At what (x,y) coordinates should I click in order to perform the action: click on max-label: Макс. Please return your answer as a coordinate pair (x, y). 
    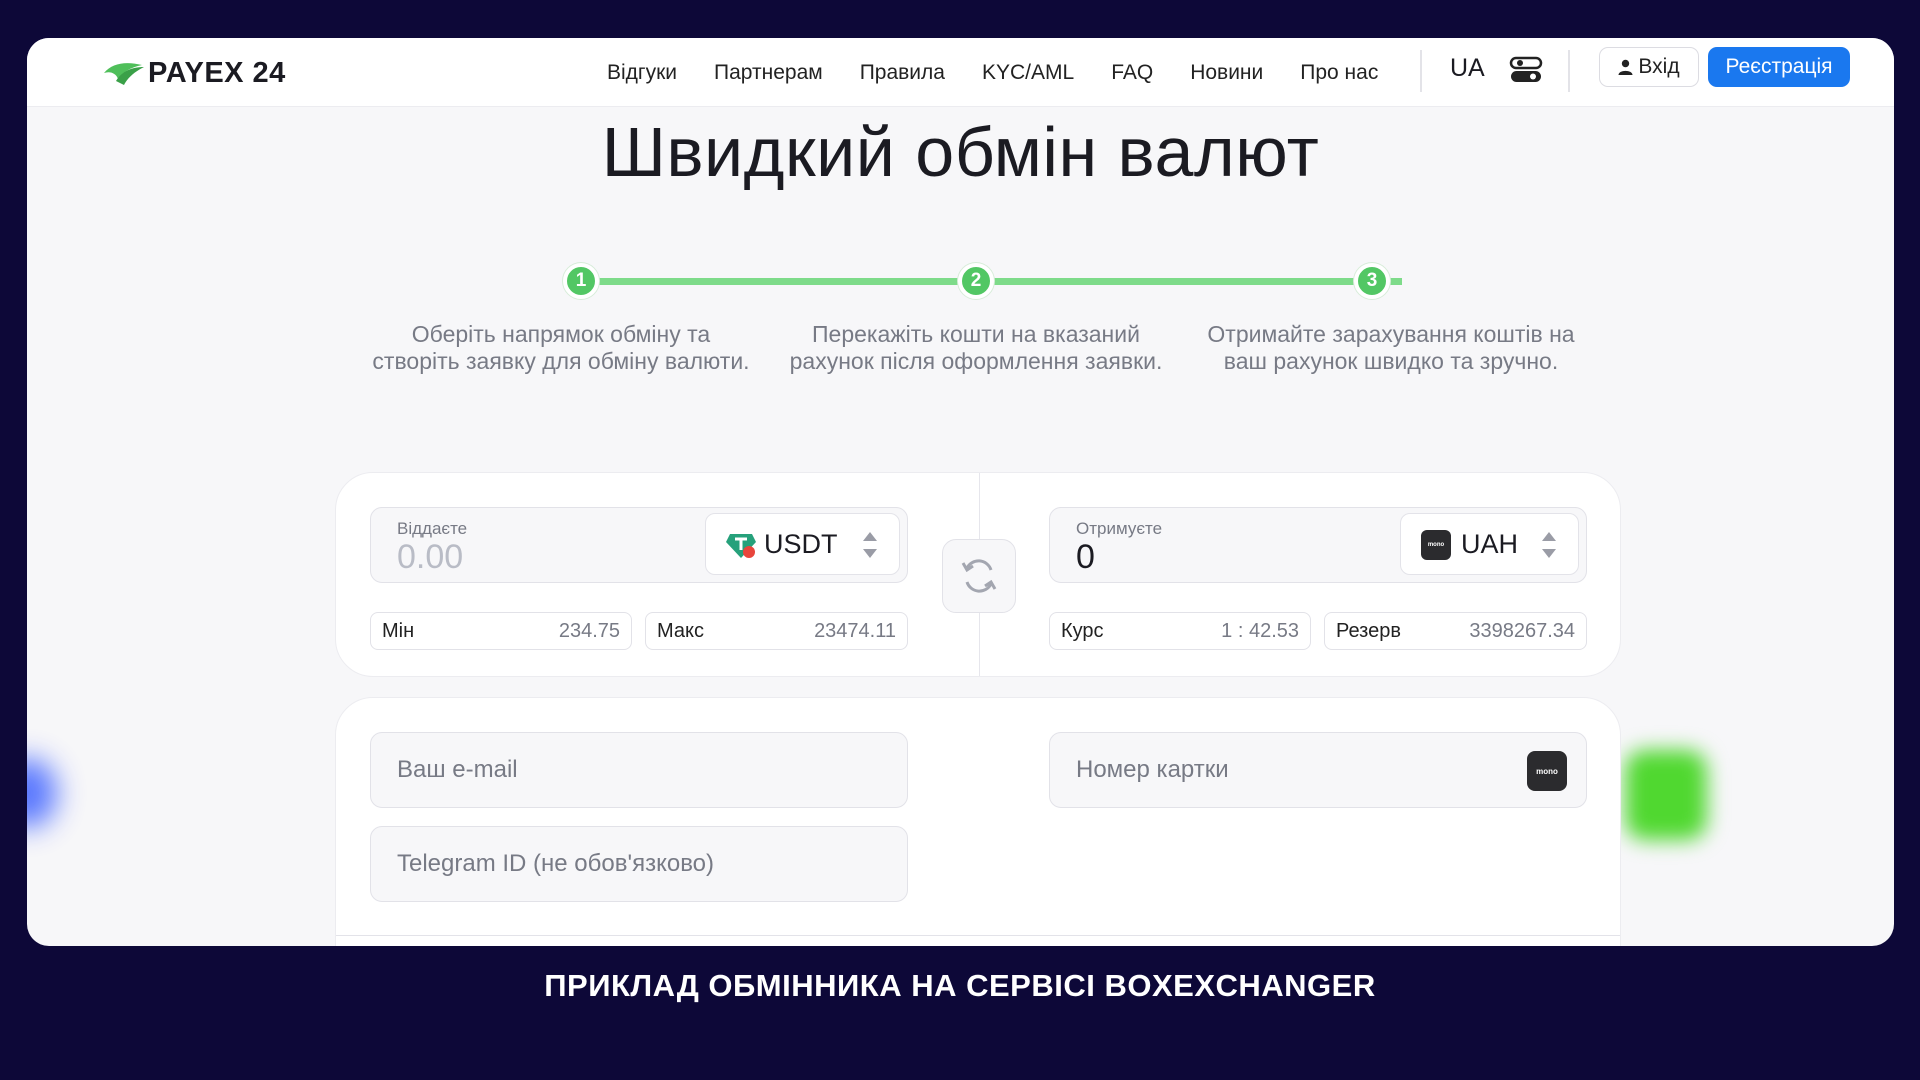
    Looking at the image, I should click on (680, 630).